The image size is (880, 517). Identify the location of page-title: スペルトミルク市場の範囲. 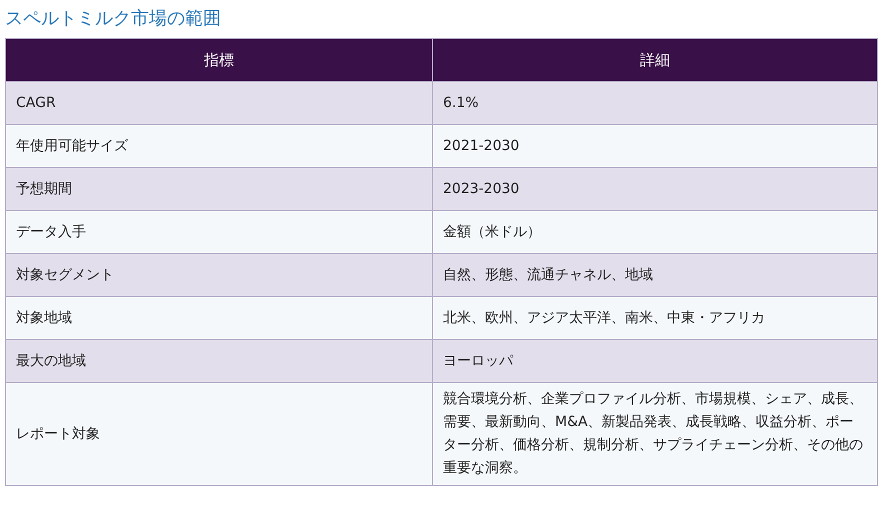
(113, 19).